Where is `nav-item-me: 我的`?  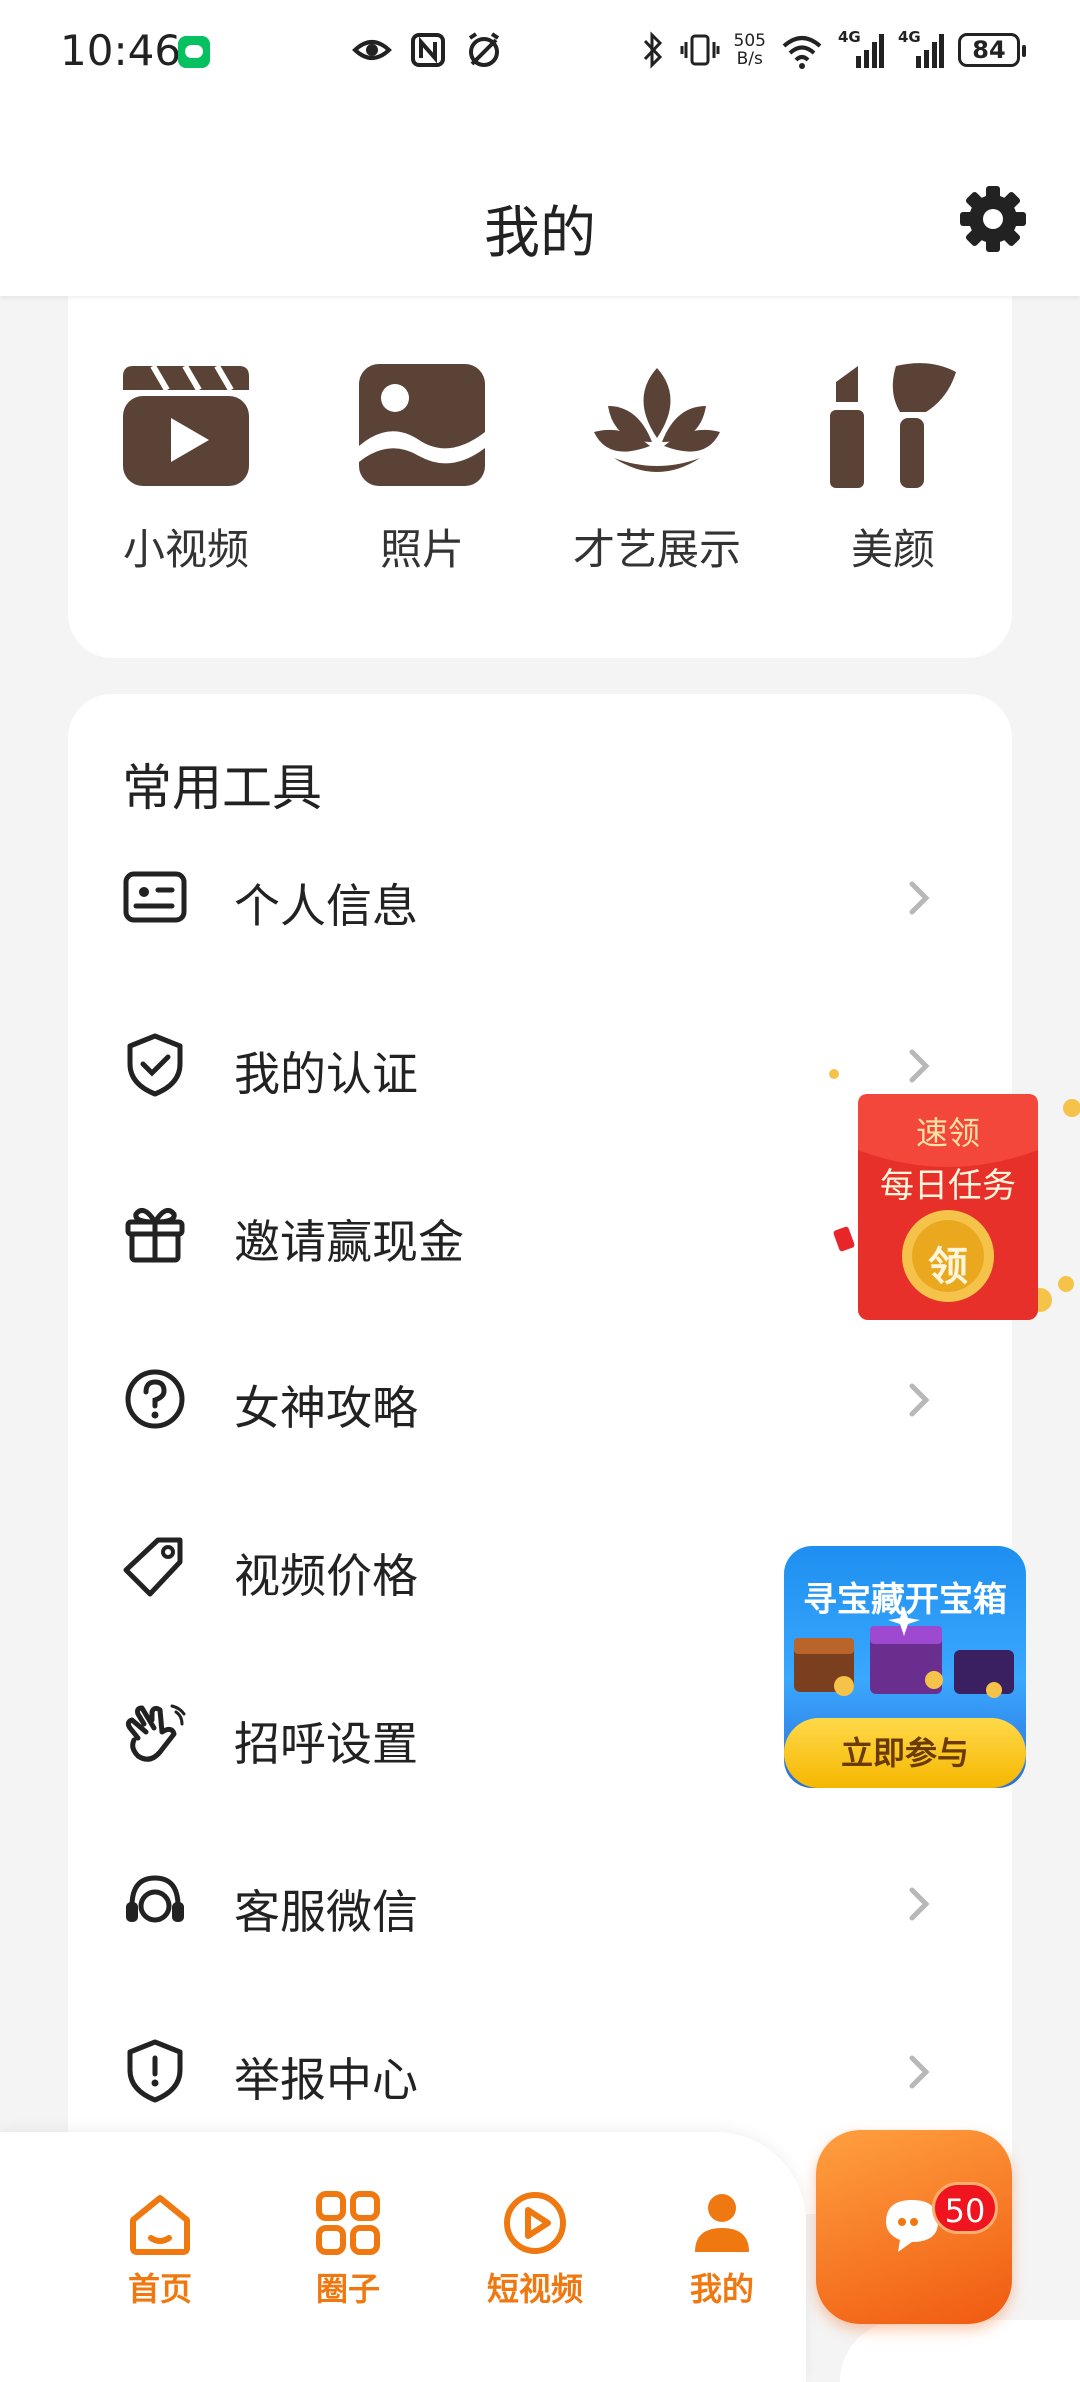
nav-item-me: 我的 is located at coordinates (722, 2250).